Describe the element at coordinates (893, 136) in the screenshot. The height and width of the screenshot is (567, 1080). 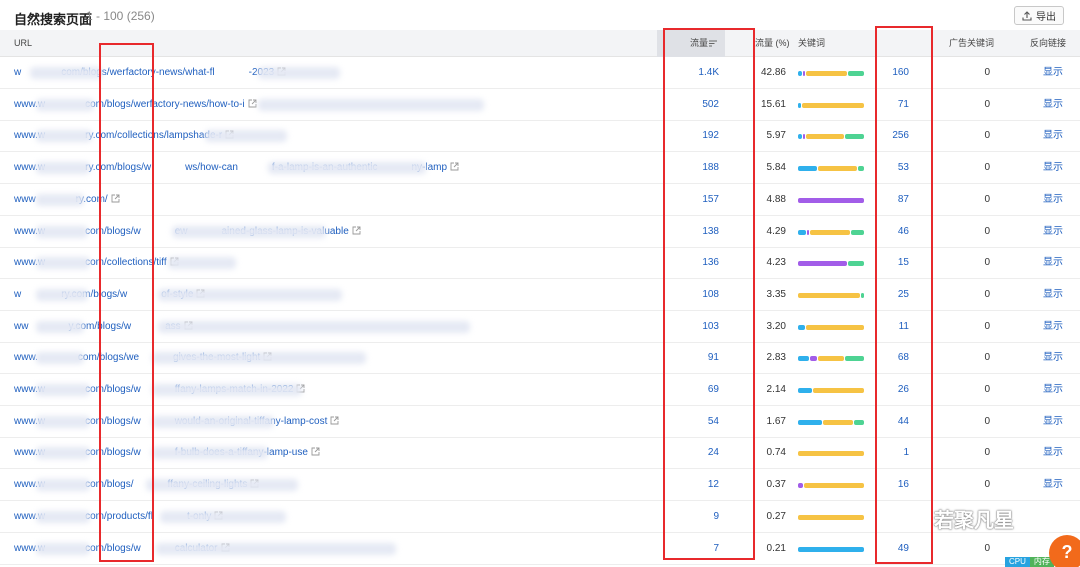
I see `keywords-link: 256` at that location.